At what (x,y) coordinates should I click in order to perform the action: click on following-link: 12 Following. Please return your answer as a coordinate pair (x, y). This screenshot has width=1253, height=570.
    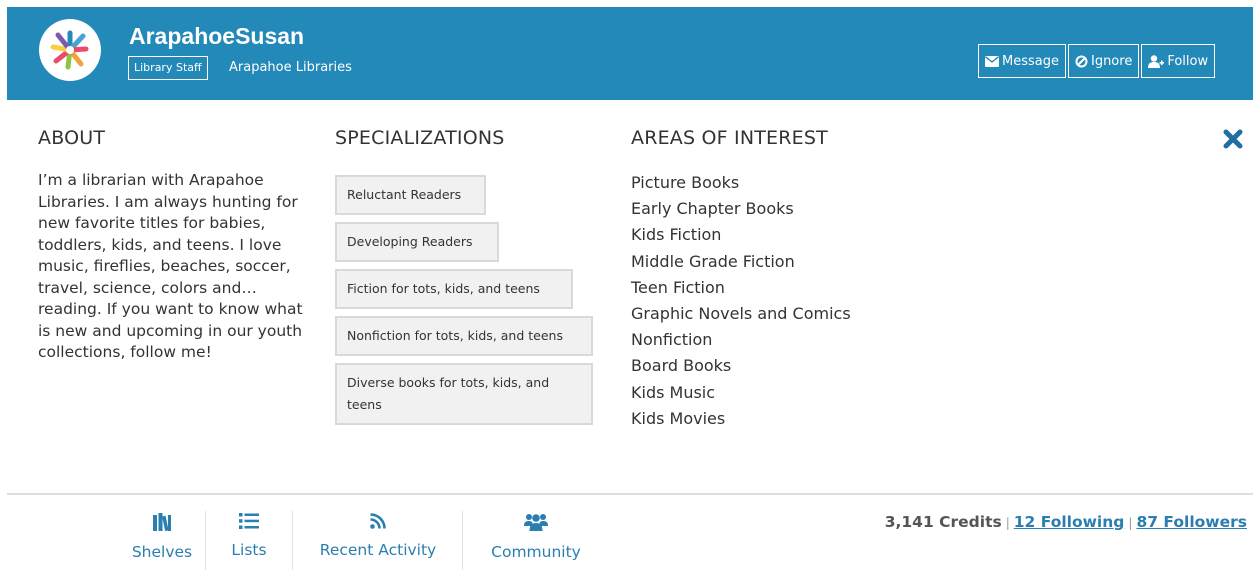
    Looking at the image, I should click on (1069, 522).